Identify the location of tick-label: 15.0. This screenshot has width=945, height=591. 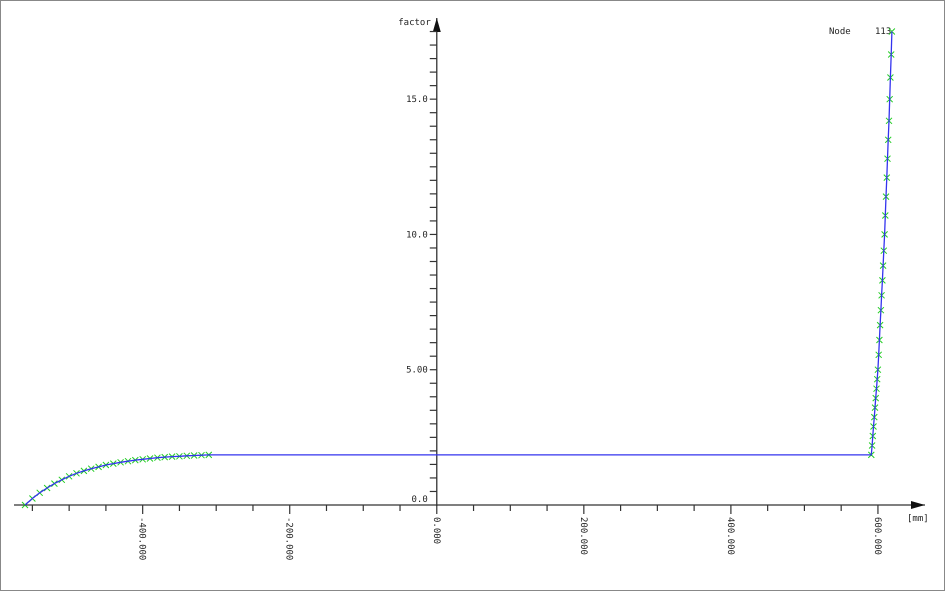
(417, 100).